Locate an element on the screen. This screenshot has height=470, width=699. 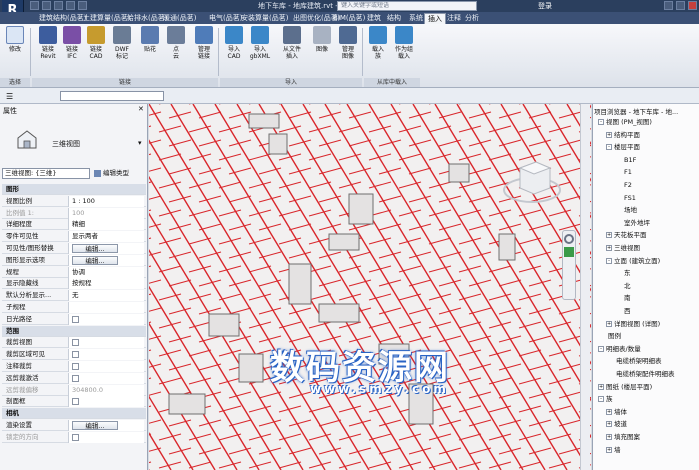
instance-selector: 三维视图: {三维} is located at coordinates (46, 173).